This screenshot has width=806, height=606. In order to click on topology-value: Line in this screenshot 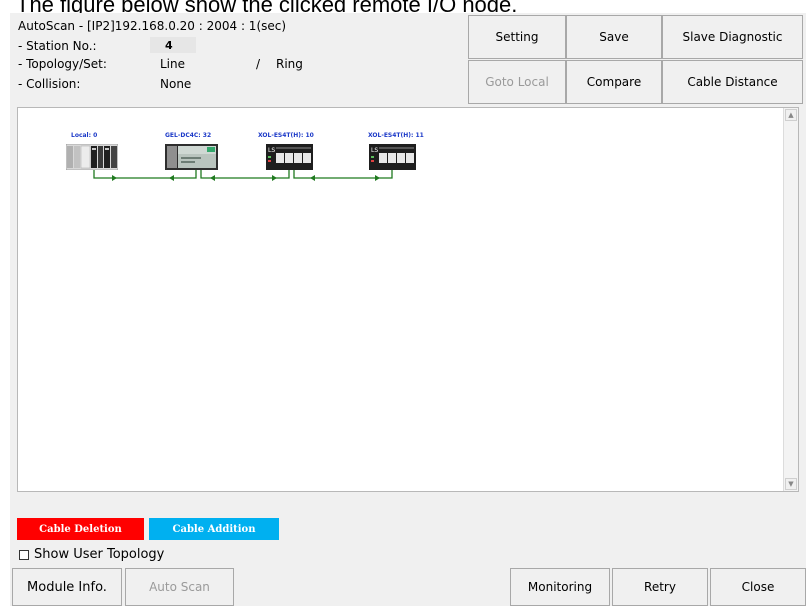, I will do `click(173, 64)`.